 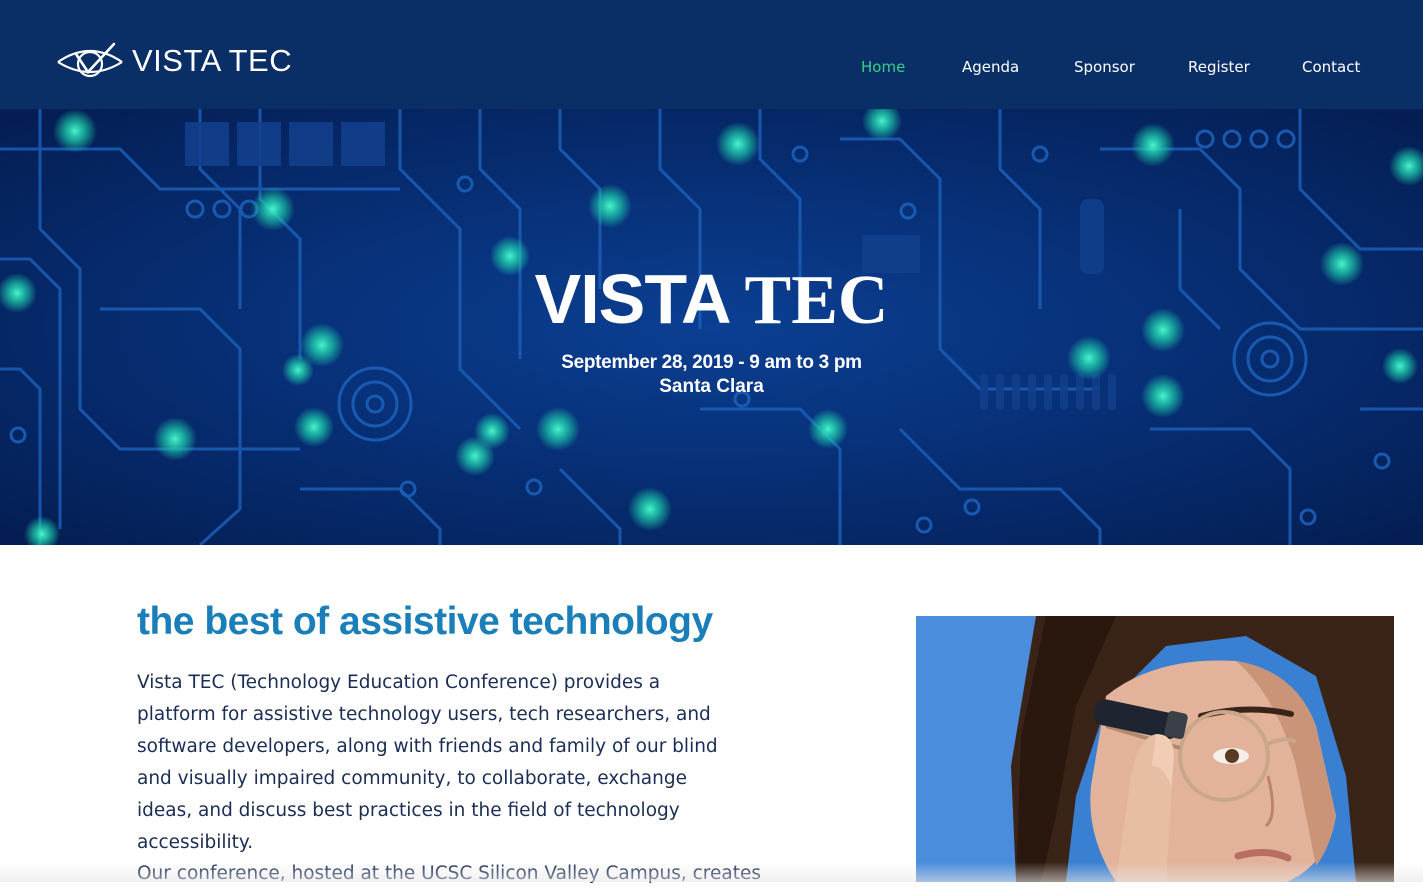 I want to click on nav-register: Register, so click(x=1219, y=67).